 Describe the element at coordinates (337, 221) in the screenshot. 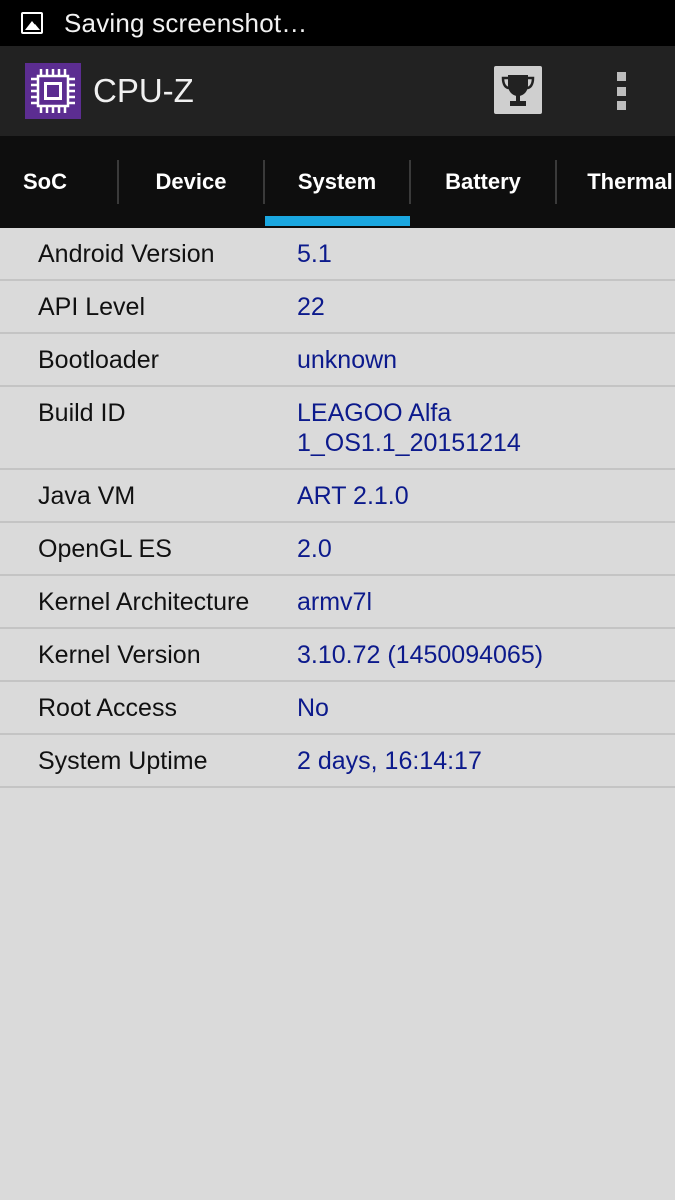

I see `active-tab-indicator` at that location.